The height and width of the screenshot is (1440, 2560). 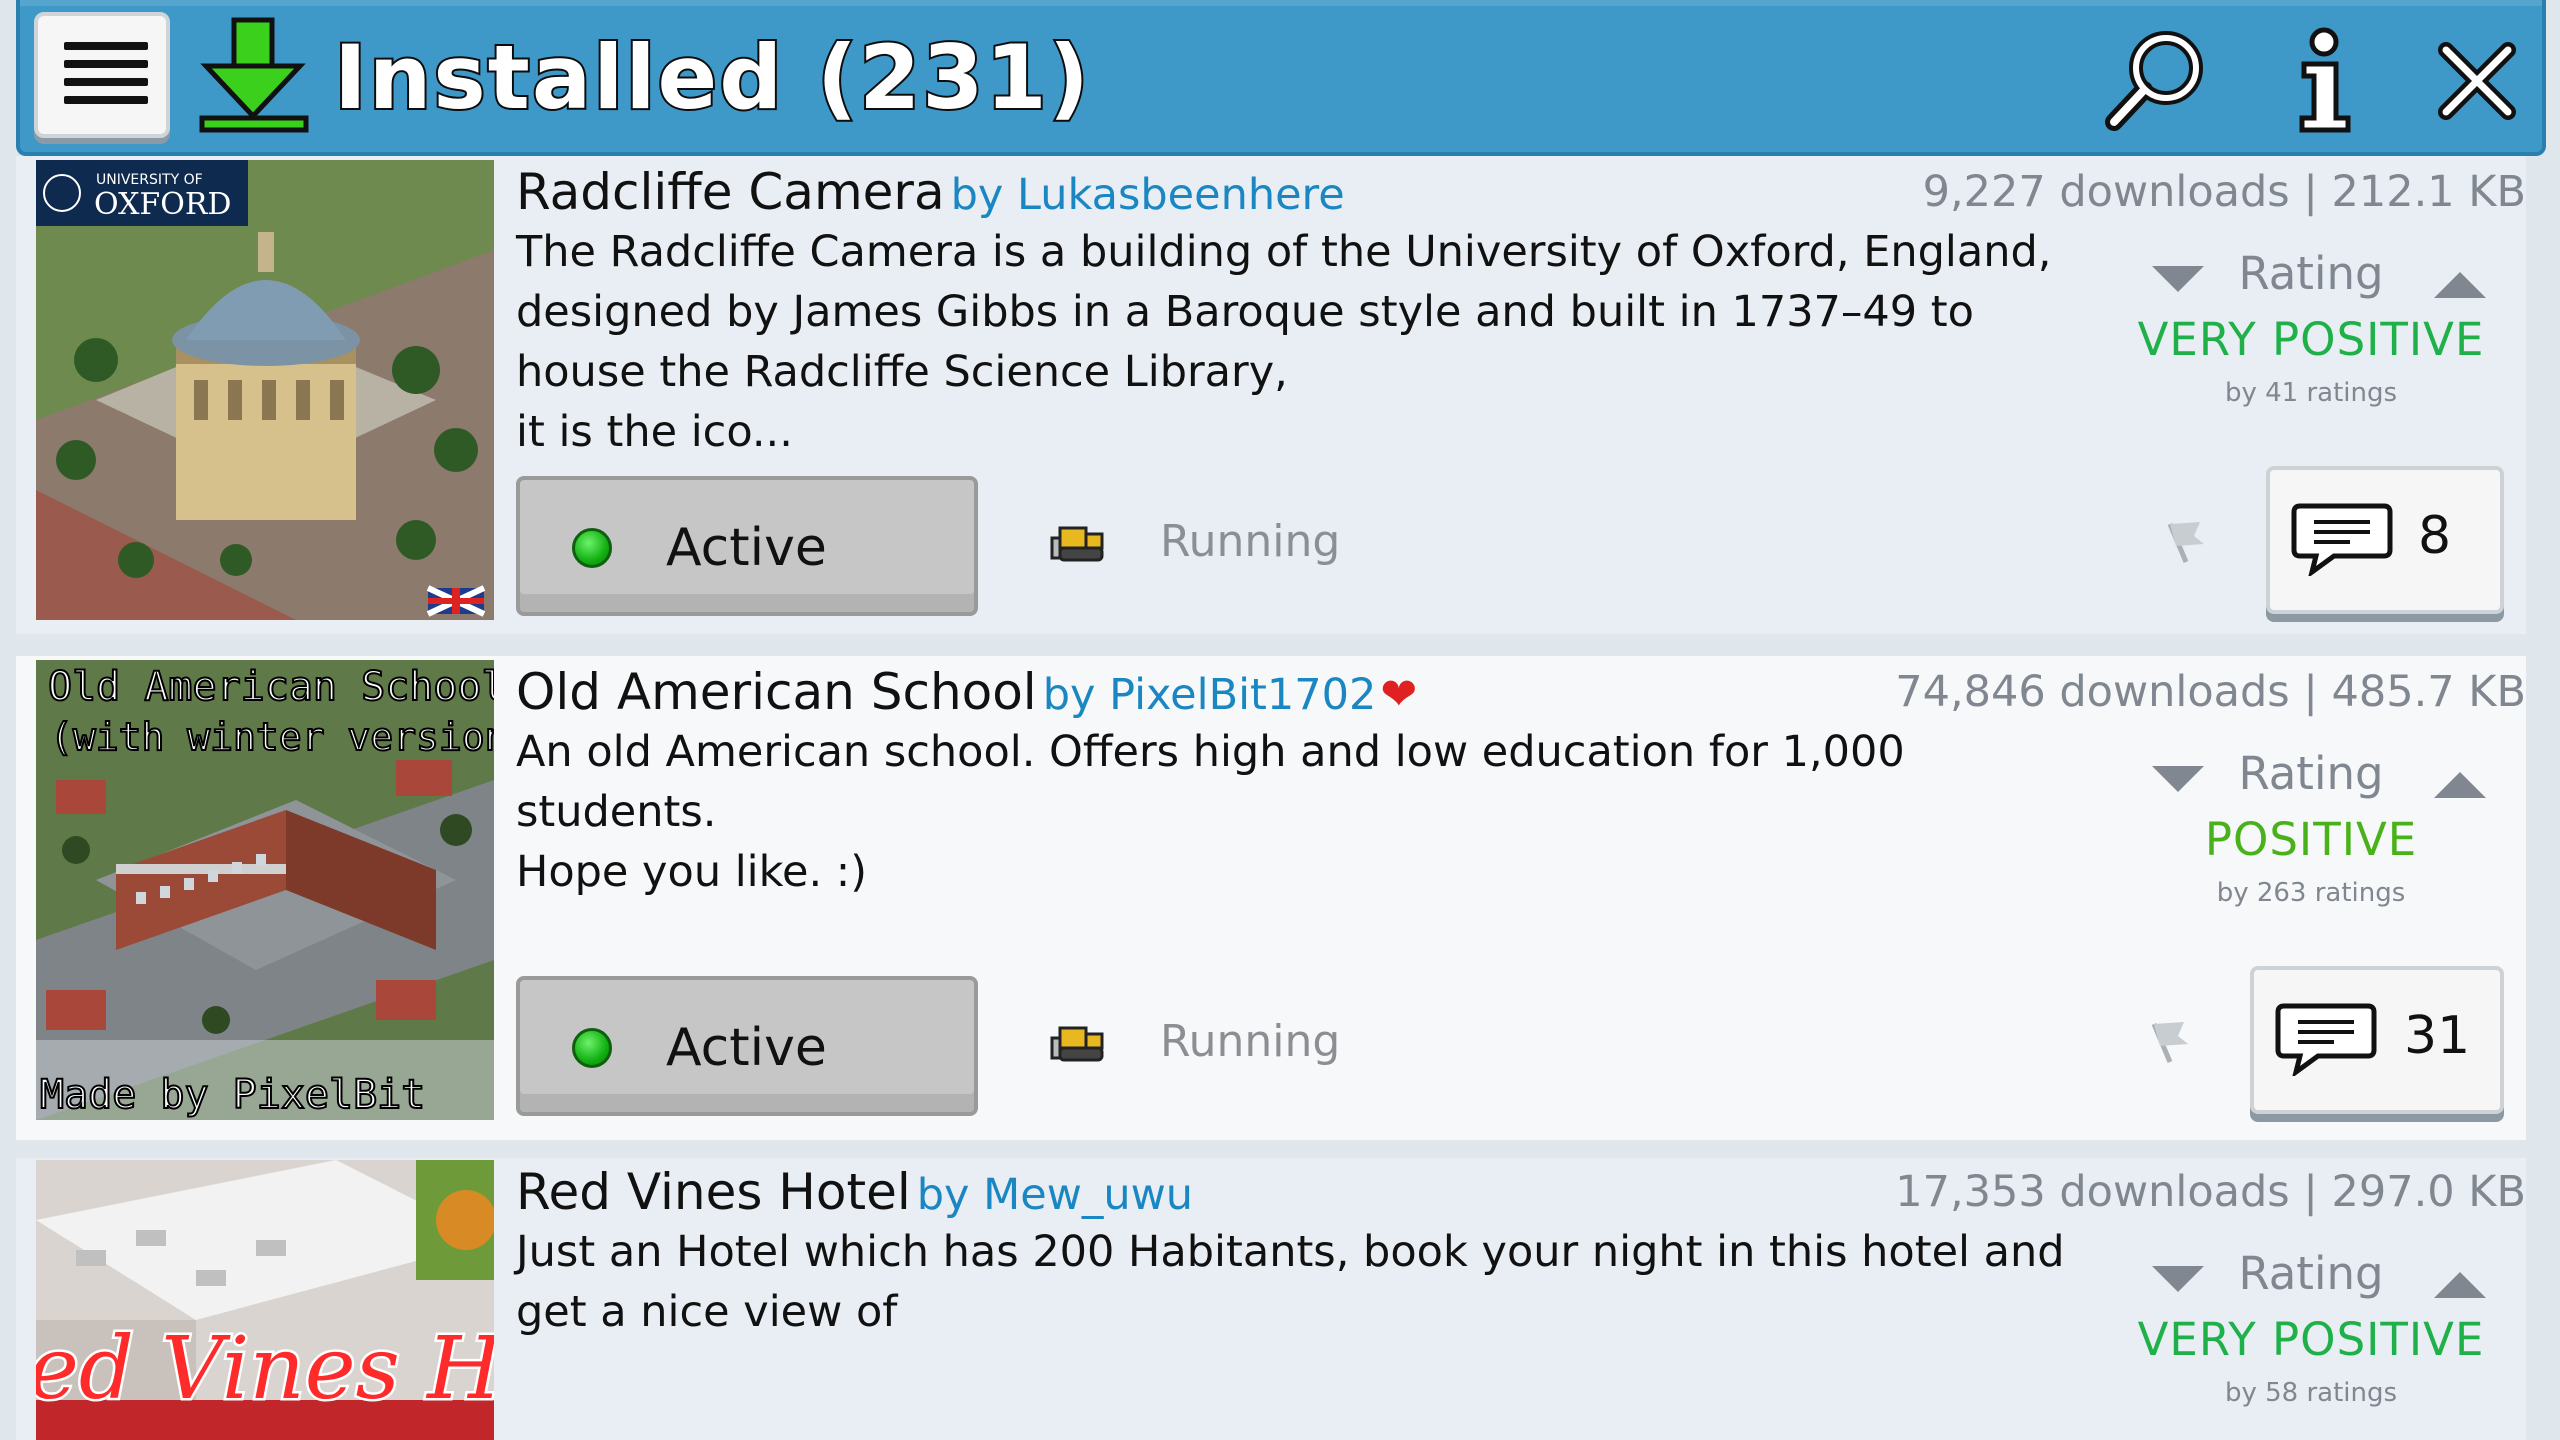 I want to click on rating-count: by 41 ratings, so click(x=2311, y=393).